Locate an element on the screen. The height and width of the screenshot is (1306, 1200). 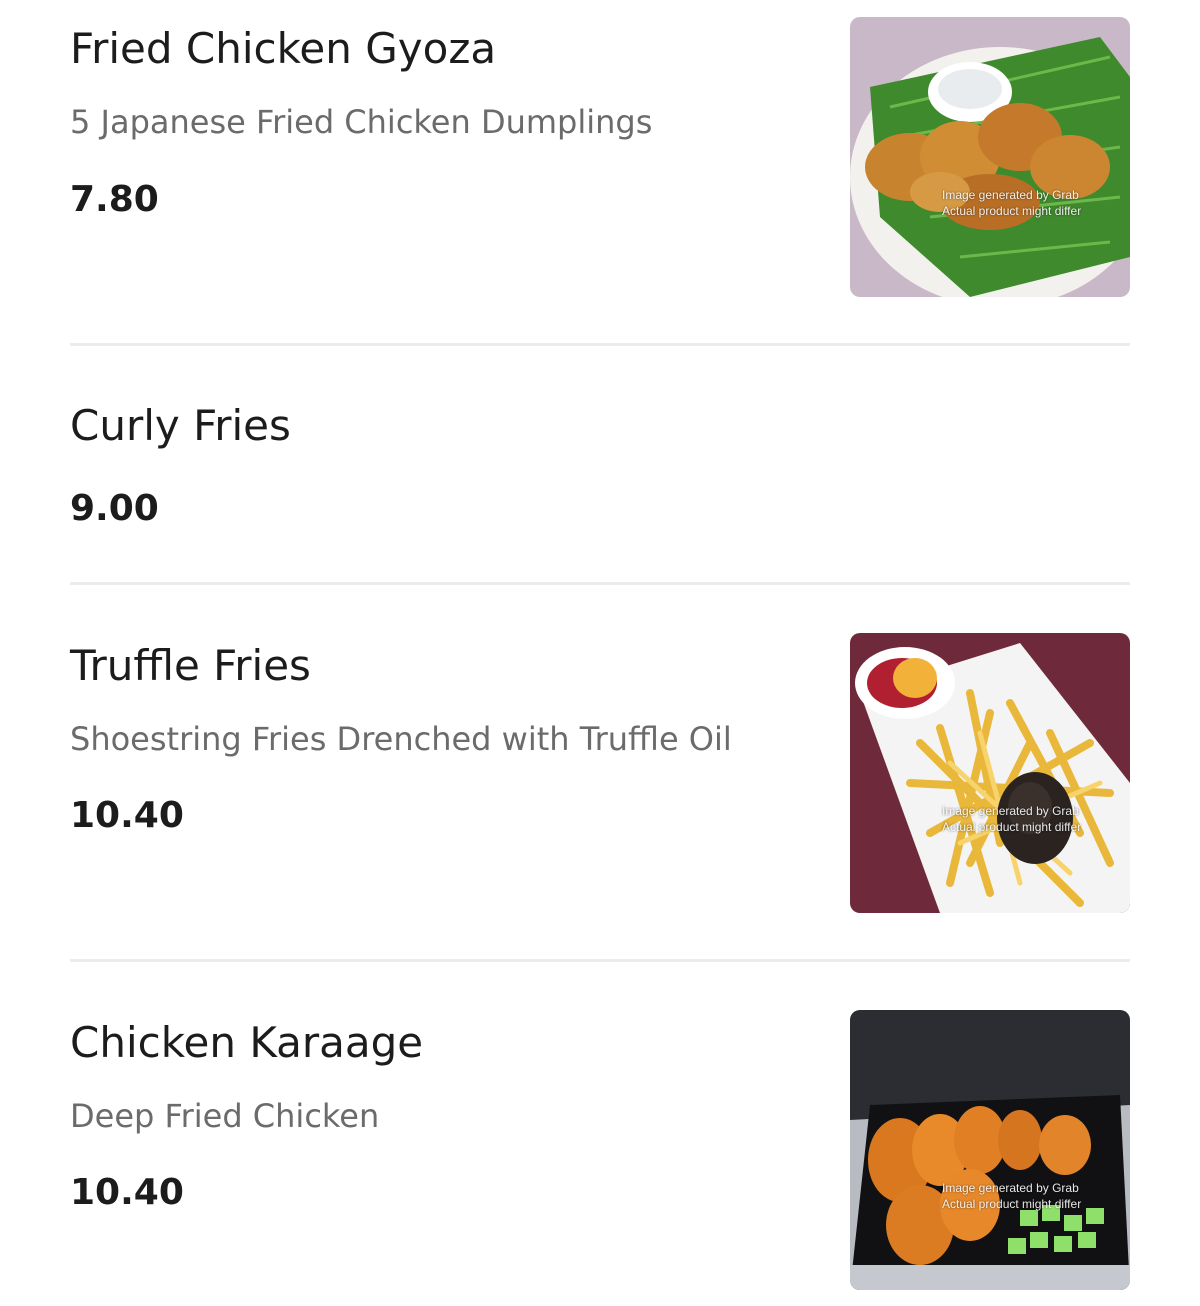
truffle-fries-photo-icon is located at coordinates (990, 773).